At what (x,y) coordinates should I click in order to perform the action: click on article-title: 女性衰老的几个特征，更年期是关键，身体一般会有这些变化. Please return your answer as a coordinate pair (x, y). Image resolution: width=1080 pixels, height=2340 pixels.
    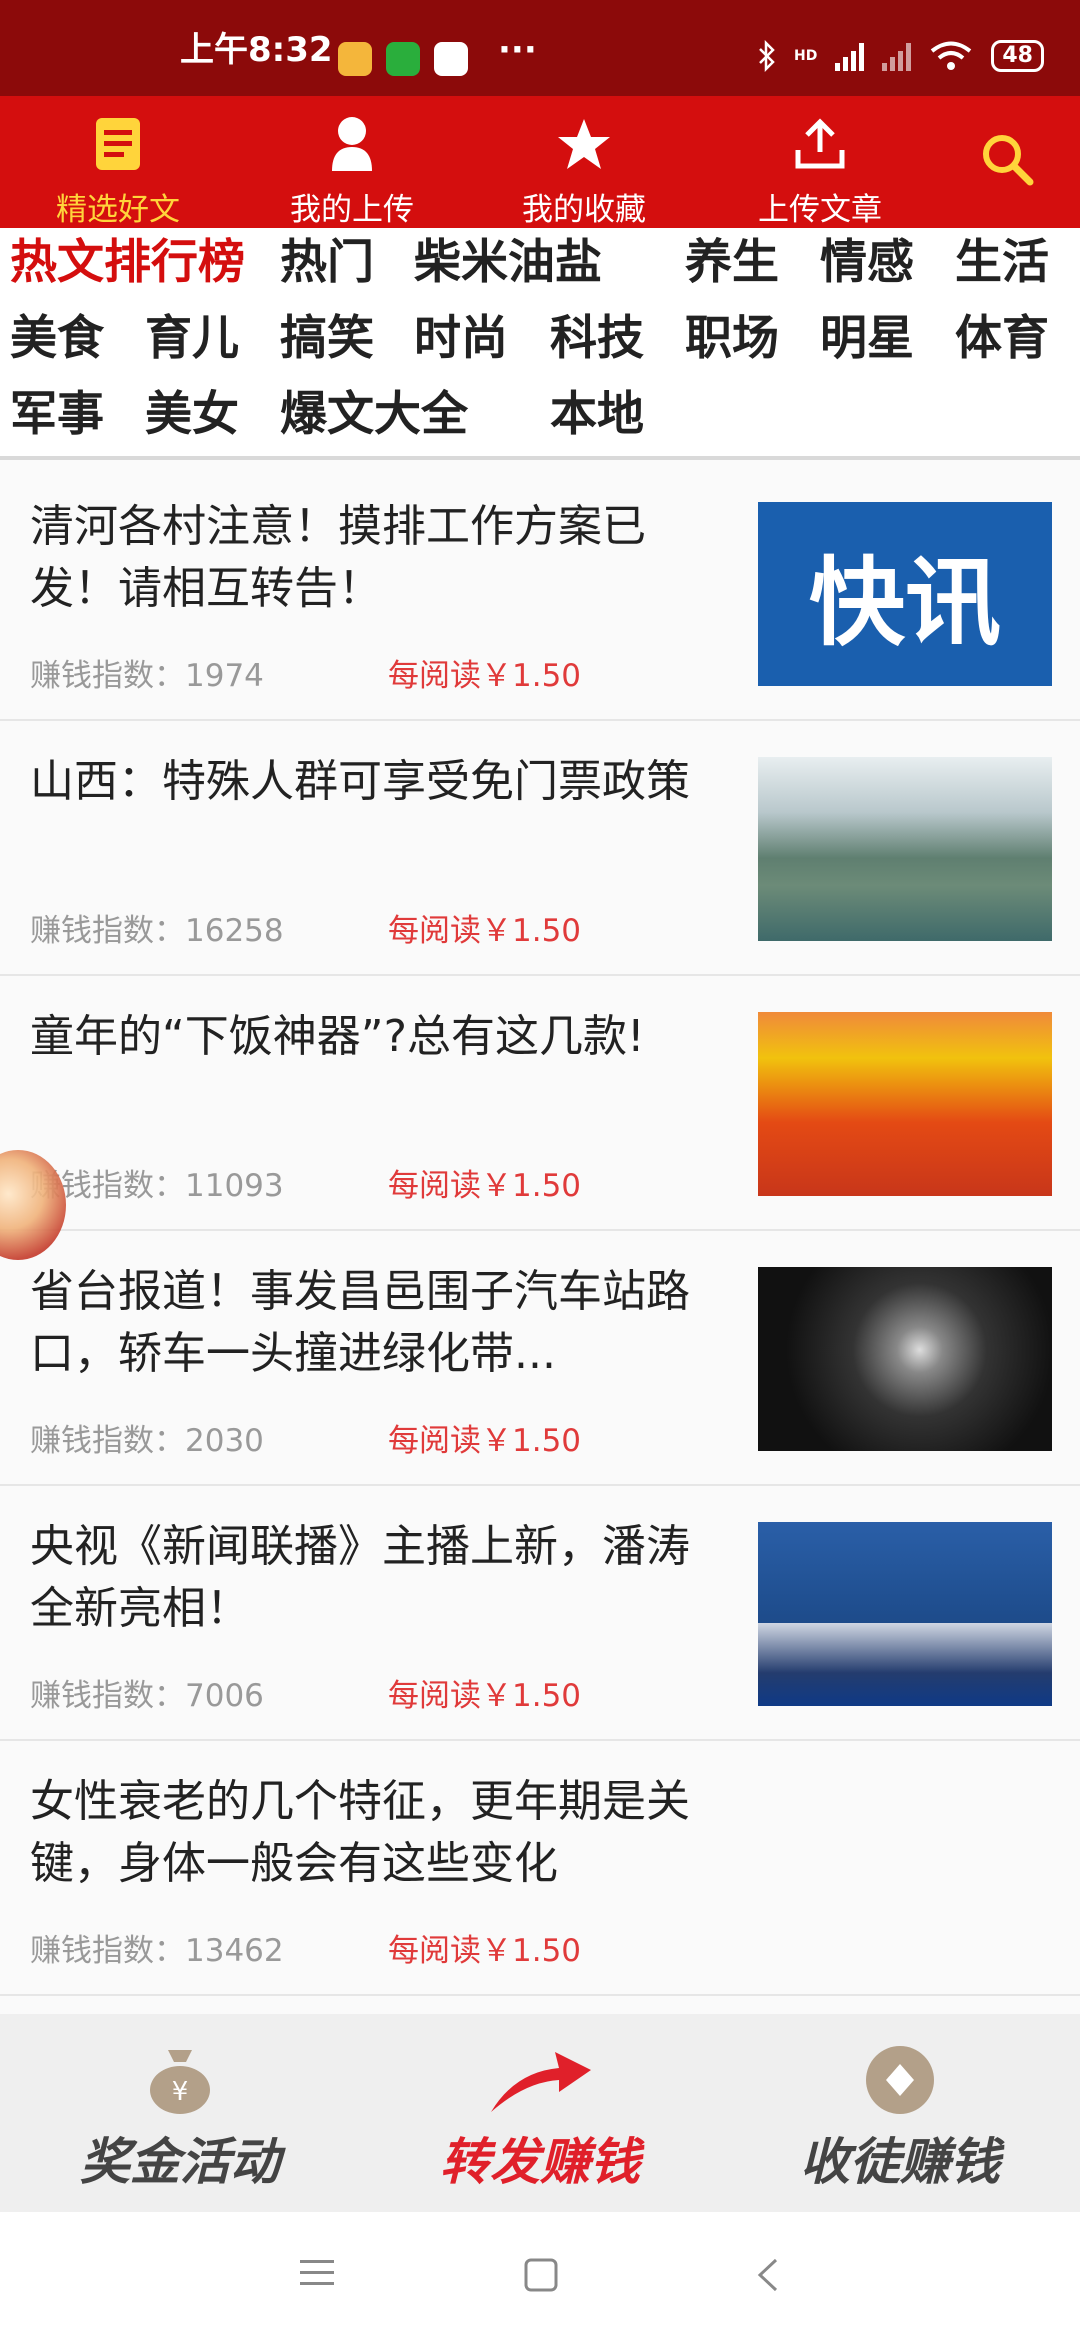
    Looking at the image, I should click on (360, 1832).